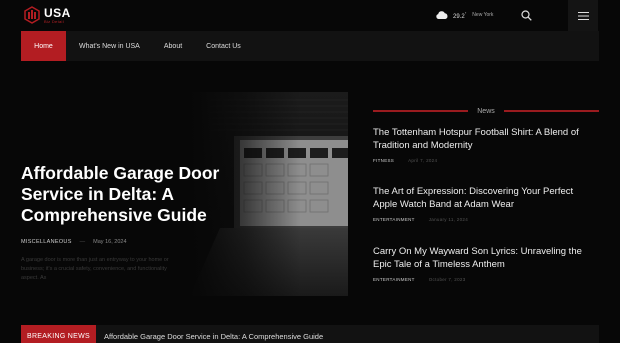 This screenshot has width=620, height=343. What do you see at coordinates (526, 15) in the screenshot?
I see `search-icon` at bounding box center [526, 15].